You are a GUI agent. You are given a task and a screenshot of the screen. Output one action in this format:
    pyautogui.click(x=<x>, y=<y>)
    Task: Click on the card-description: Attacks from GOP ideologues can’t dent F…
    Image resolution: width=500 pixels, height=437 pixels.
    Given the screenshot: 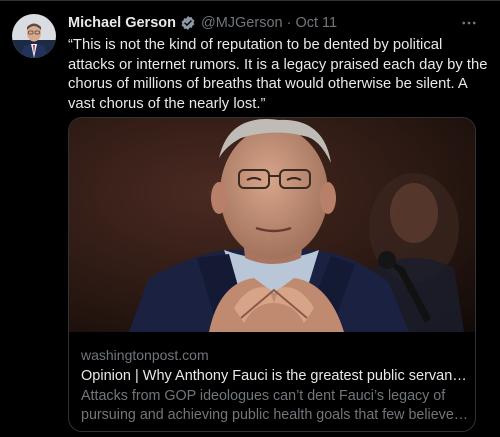 What is the action you would take?
    pyautogui.click(x=275, y=406)
    